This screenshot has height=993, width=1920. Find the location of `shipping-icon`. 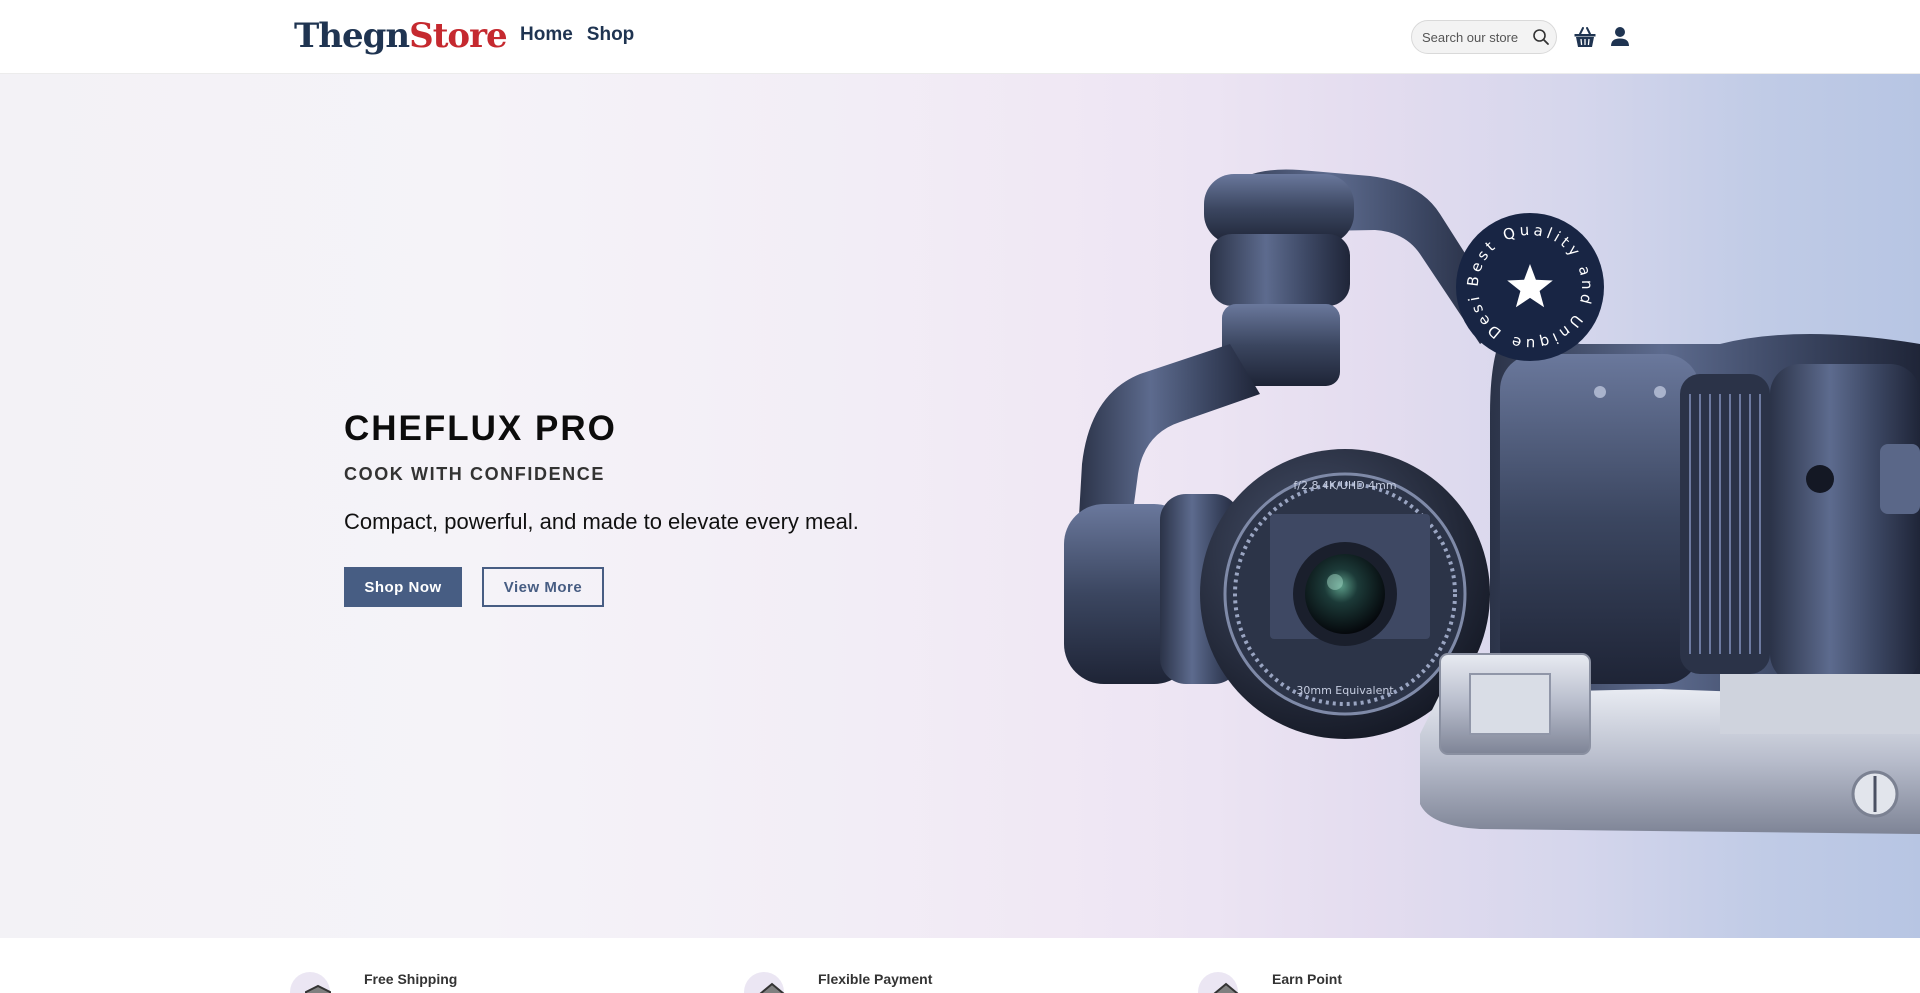

shipping-icon is located at coordinates (310, 982).